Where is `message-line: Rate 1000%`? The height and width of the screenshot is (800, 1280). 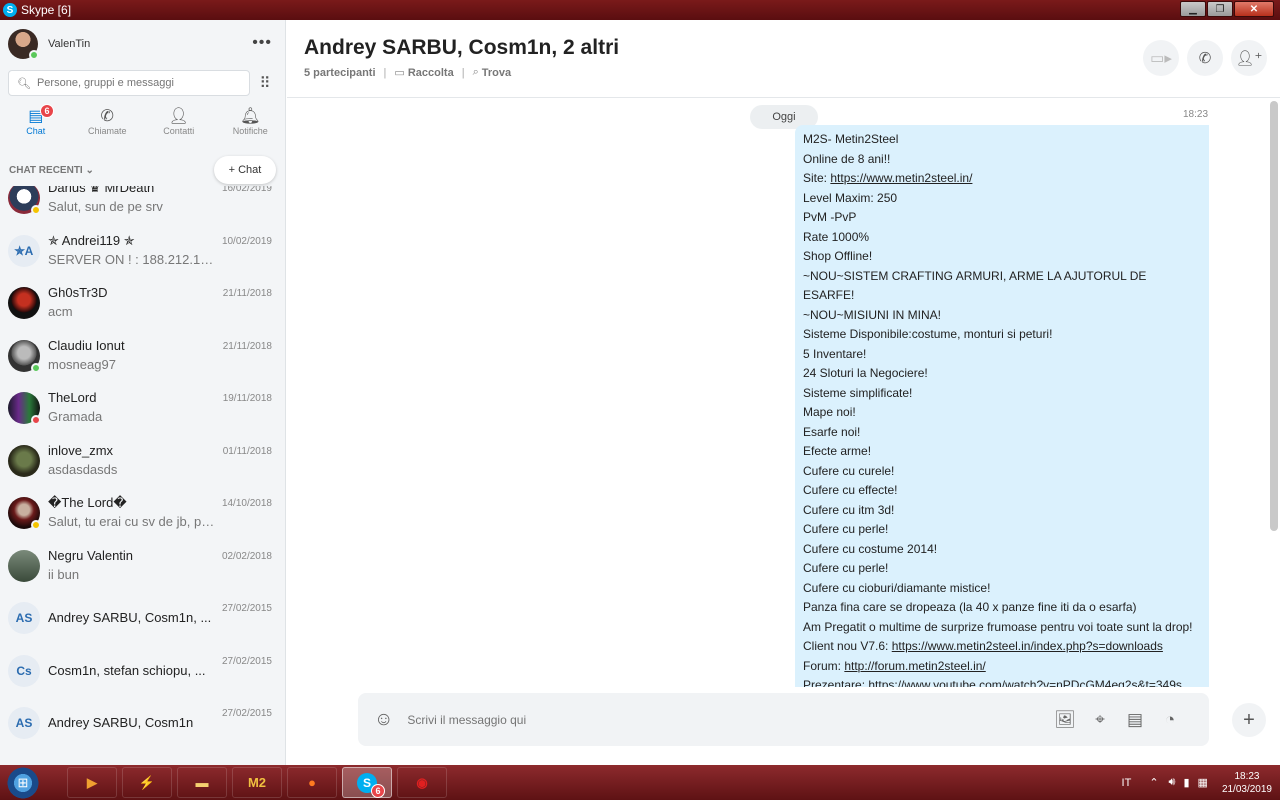 message-line: Rate 1000% is located at coordinates (836, 236).